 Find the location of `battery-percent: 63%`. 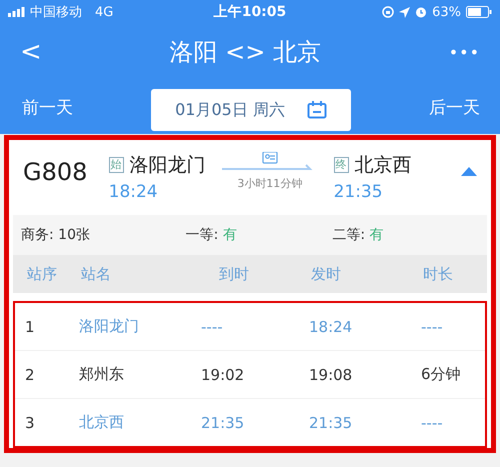

battery-percent: 63% is located at coordinates (446, 12).